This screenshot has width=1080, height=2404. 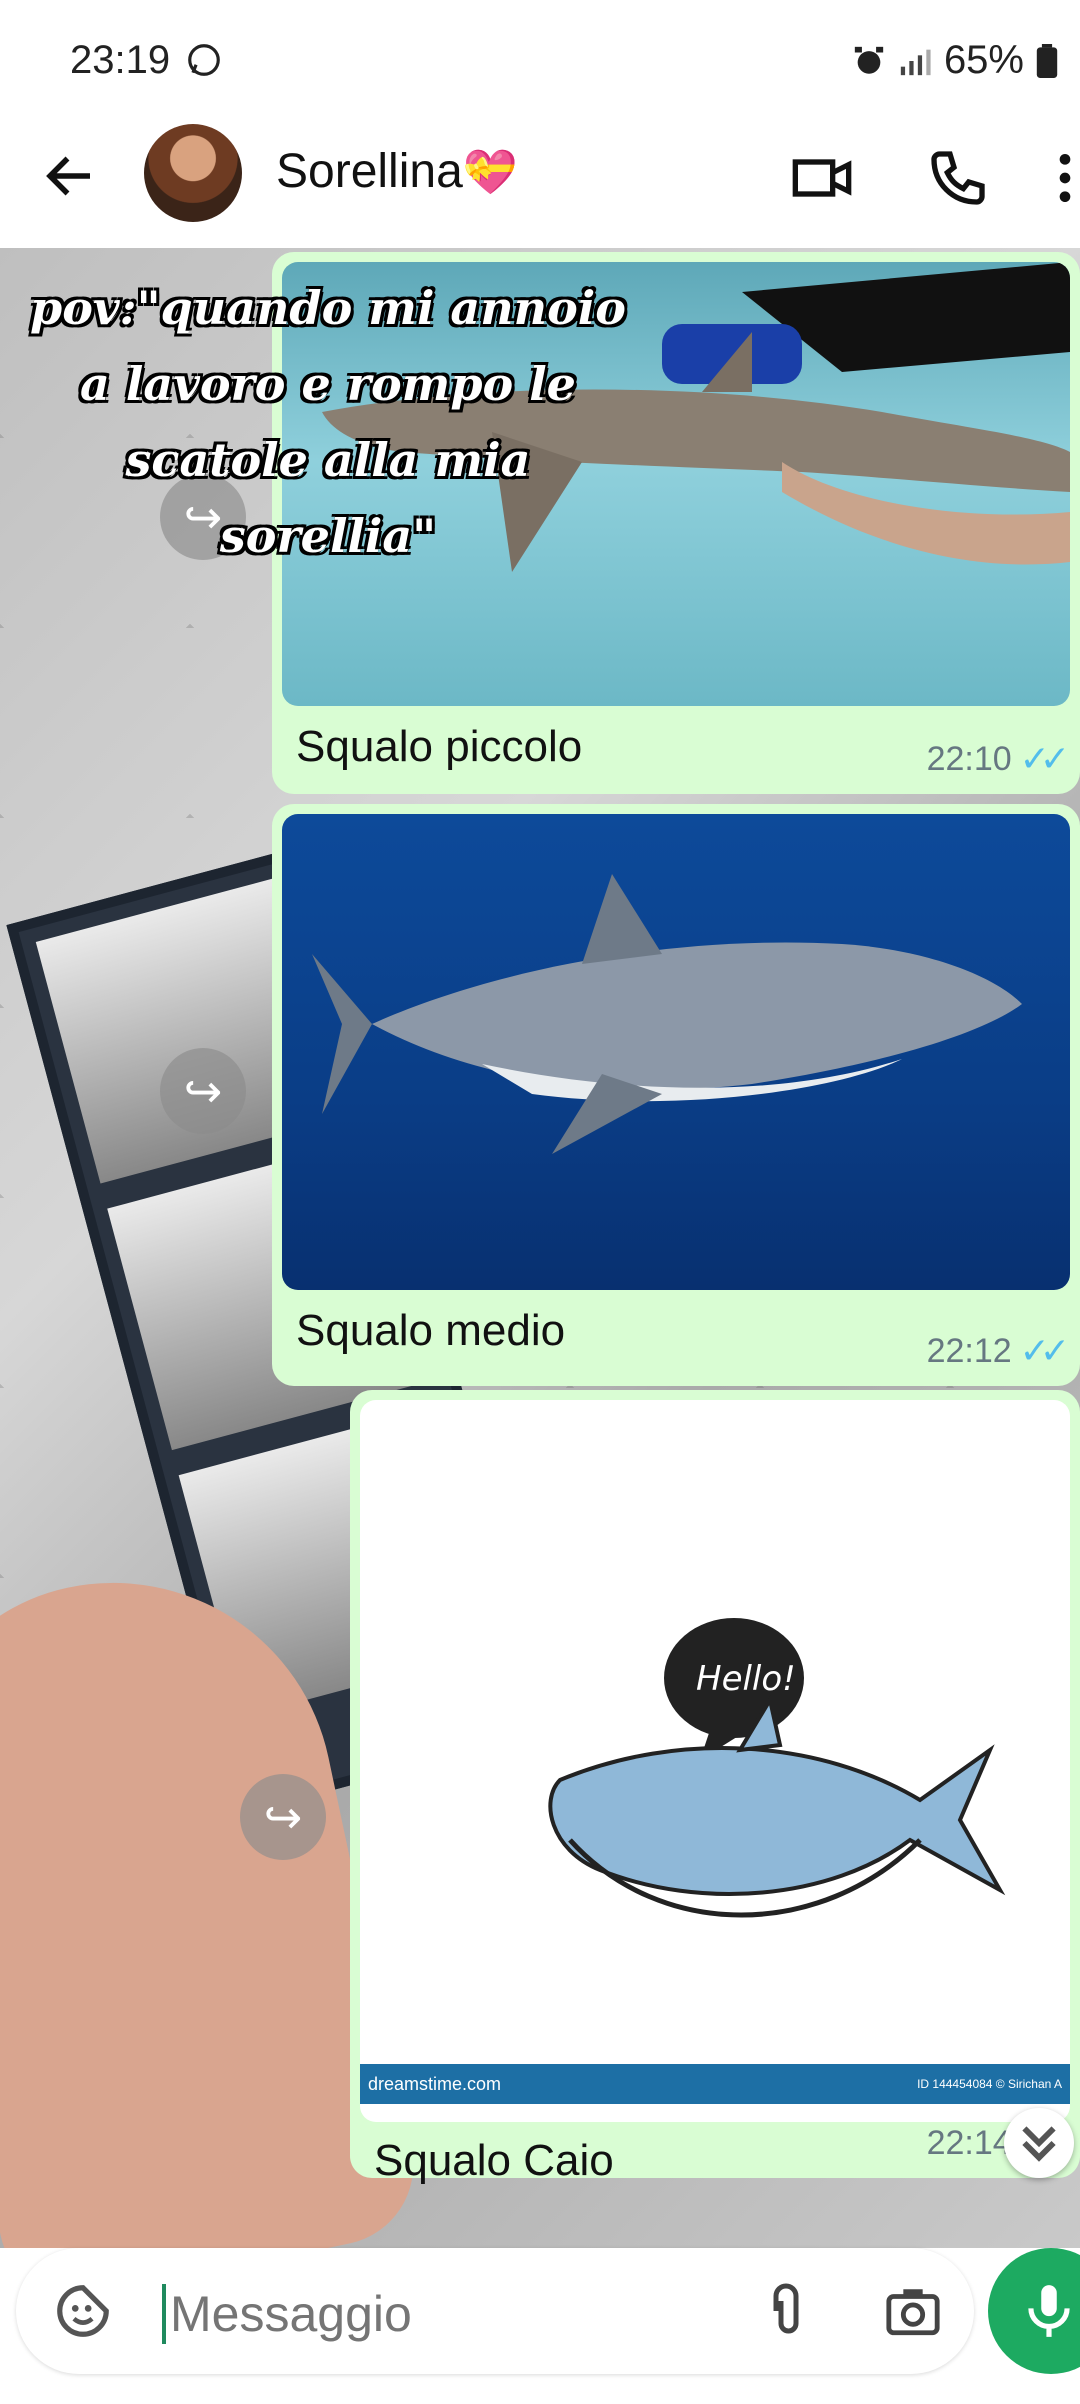 What do you see at coordinates (786, 2311) in the screenshot?
I see `paperclip-icon` at bounding box center [786, 2311].